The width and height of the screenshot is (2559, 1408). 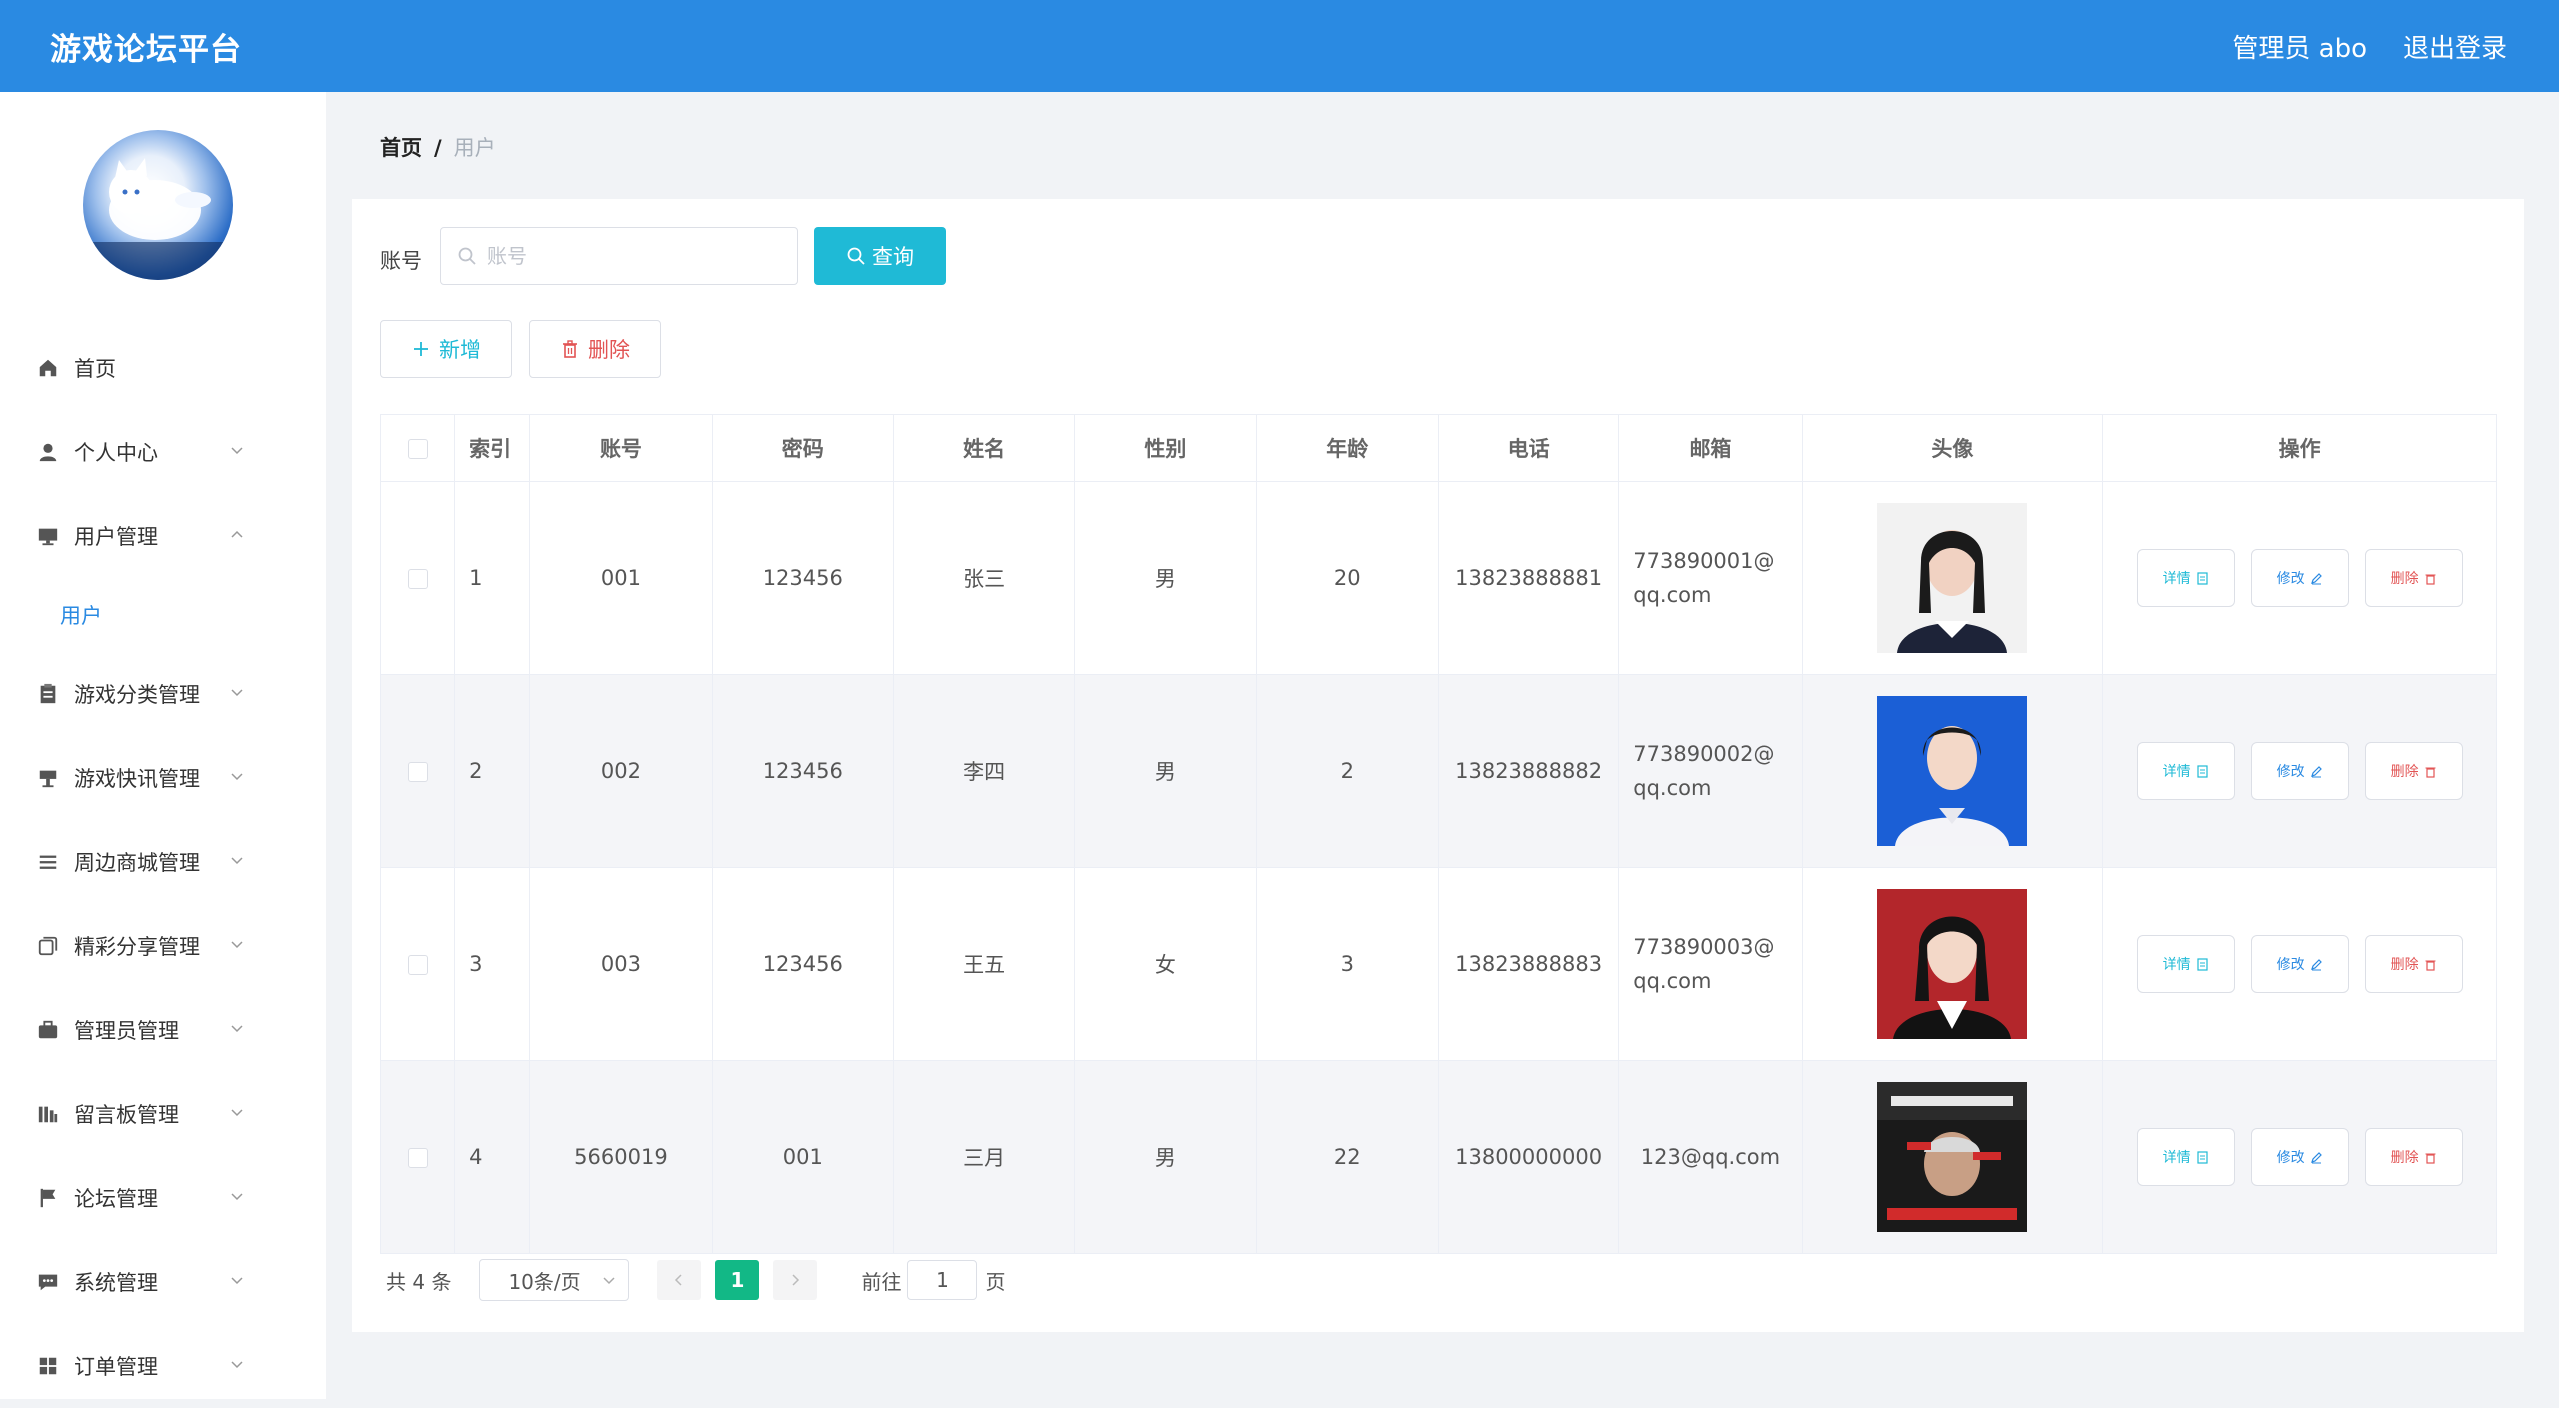 I want to click on cell-email: 123@qq.com, so click(x=1710, y=1157).